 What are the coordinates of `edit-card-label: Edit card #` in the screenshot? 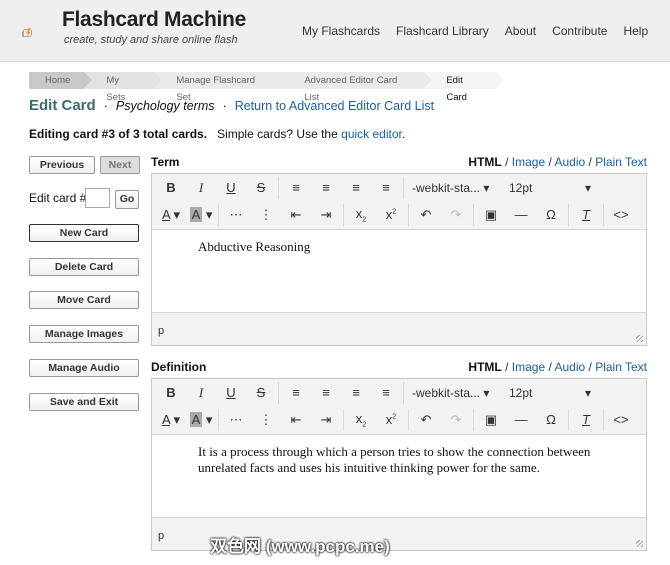 It's located at (58, 198).